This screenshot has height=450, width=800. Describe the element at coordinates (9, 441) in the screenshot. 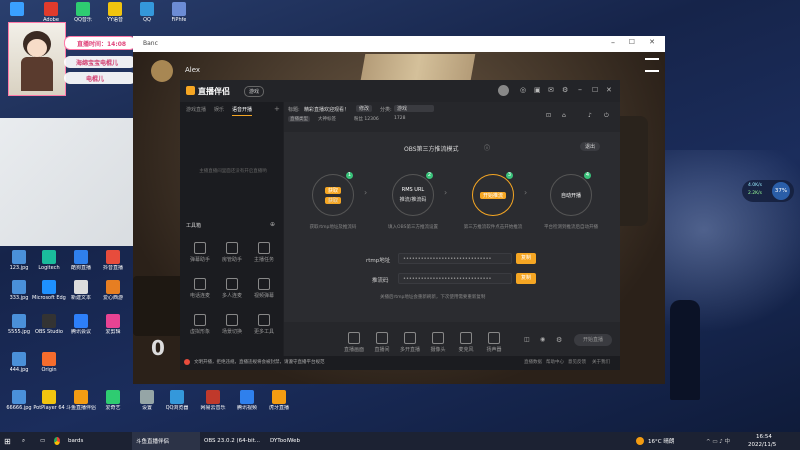

I see `start-icon: ⊞` at that location.